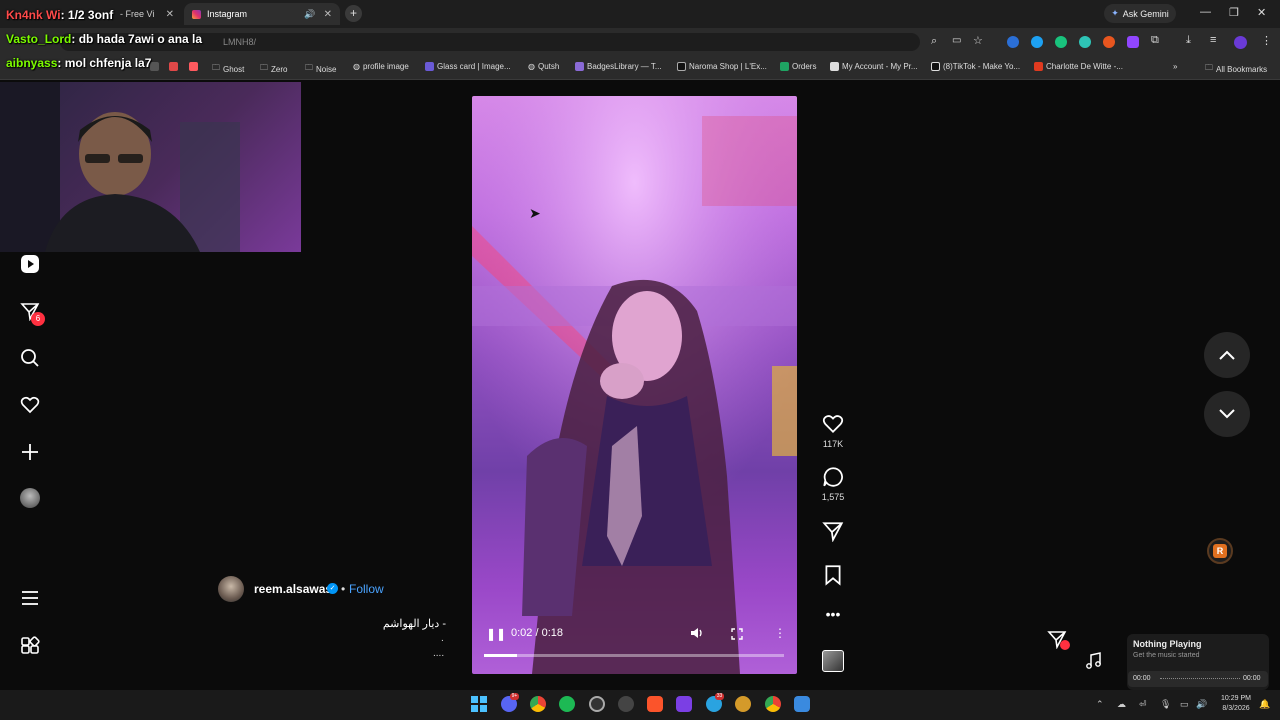  I want to click on comment-icon, so click(833, 479).